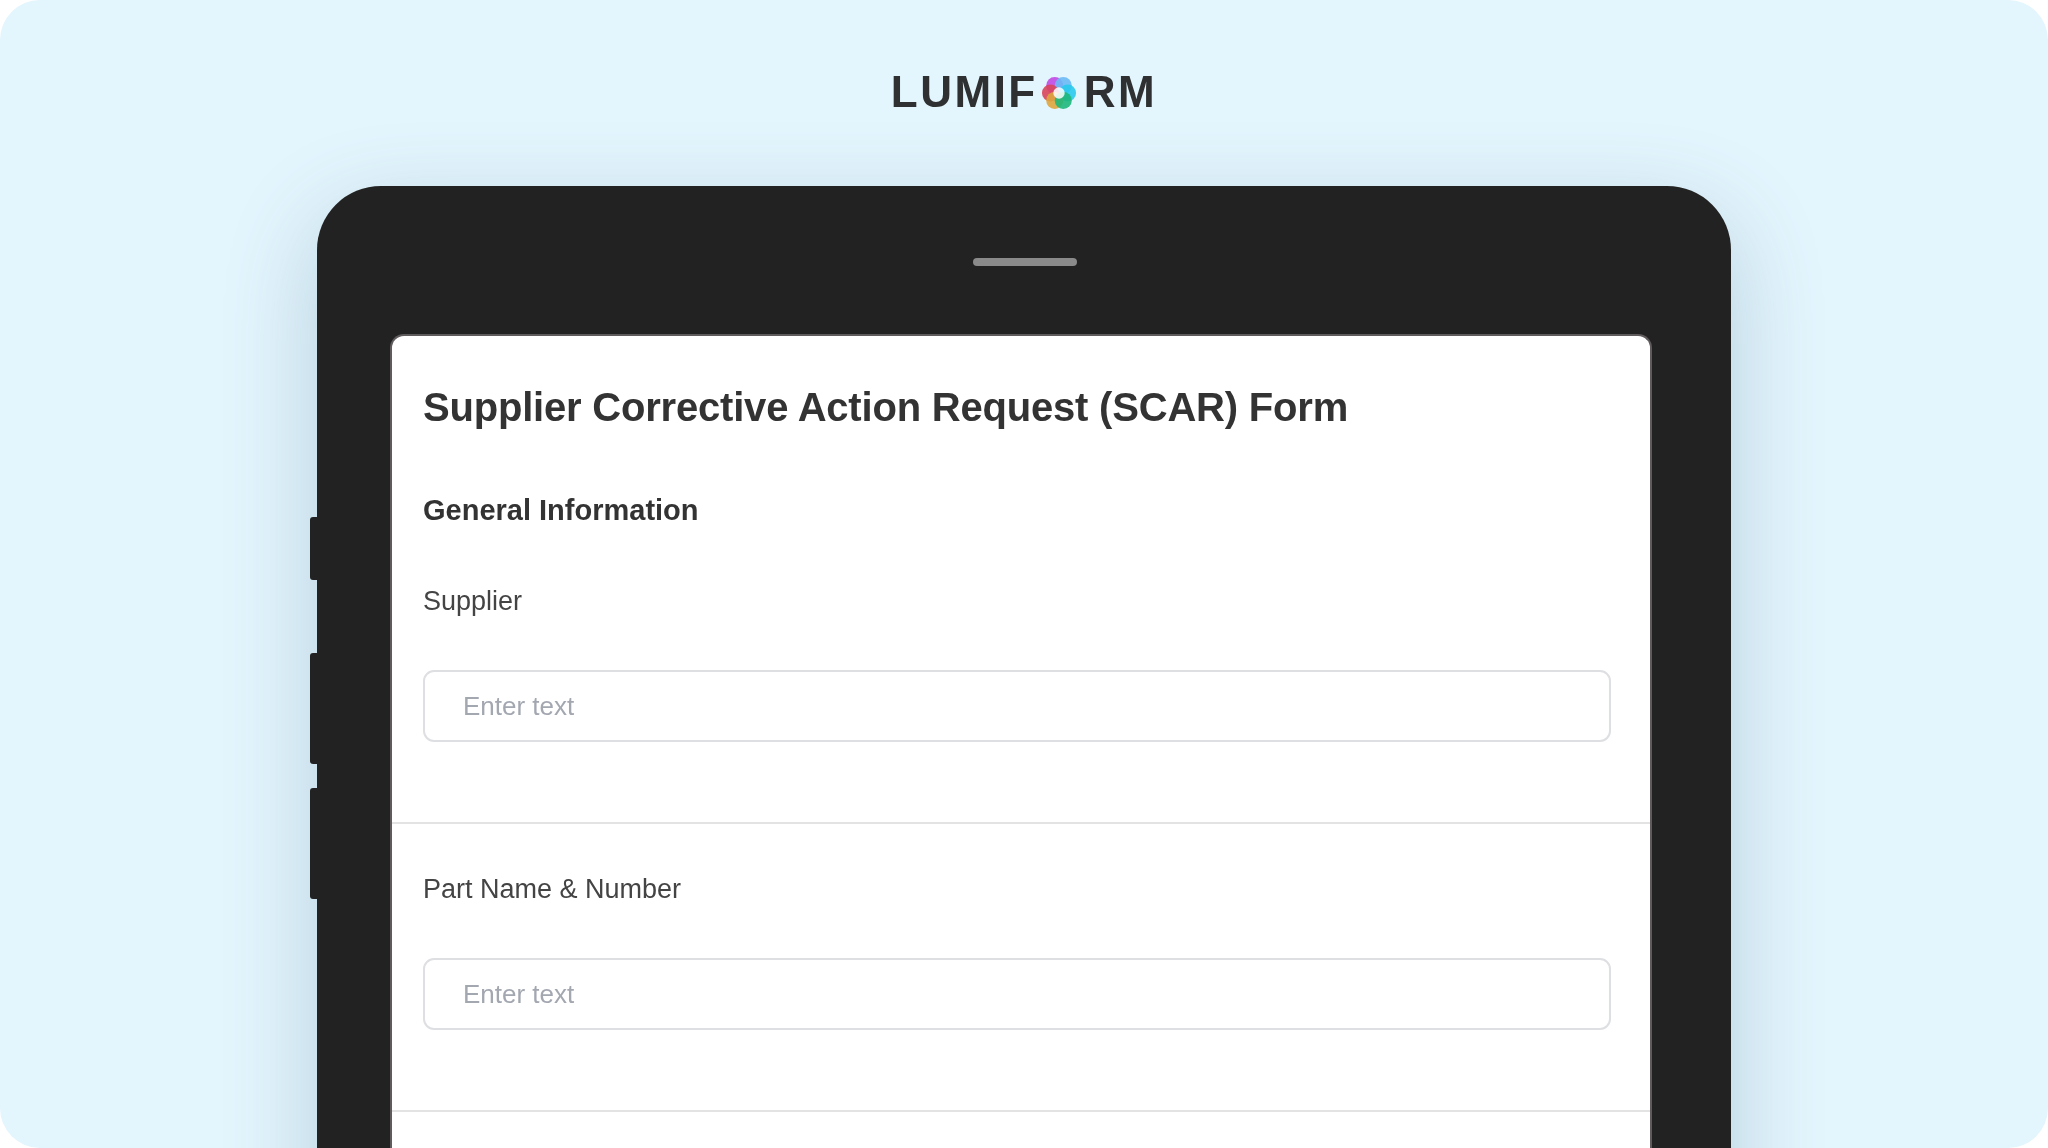  Describe the element at coordinates (552, 889) in the screenshot. I see `field-label: Part Name & Number` at that location.